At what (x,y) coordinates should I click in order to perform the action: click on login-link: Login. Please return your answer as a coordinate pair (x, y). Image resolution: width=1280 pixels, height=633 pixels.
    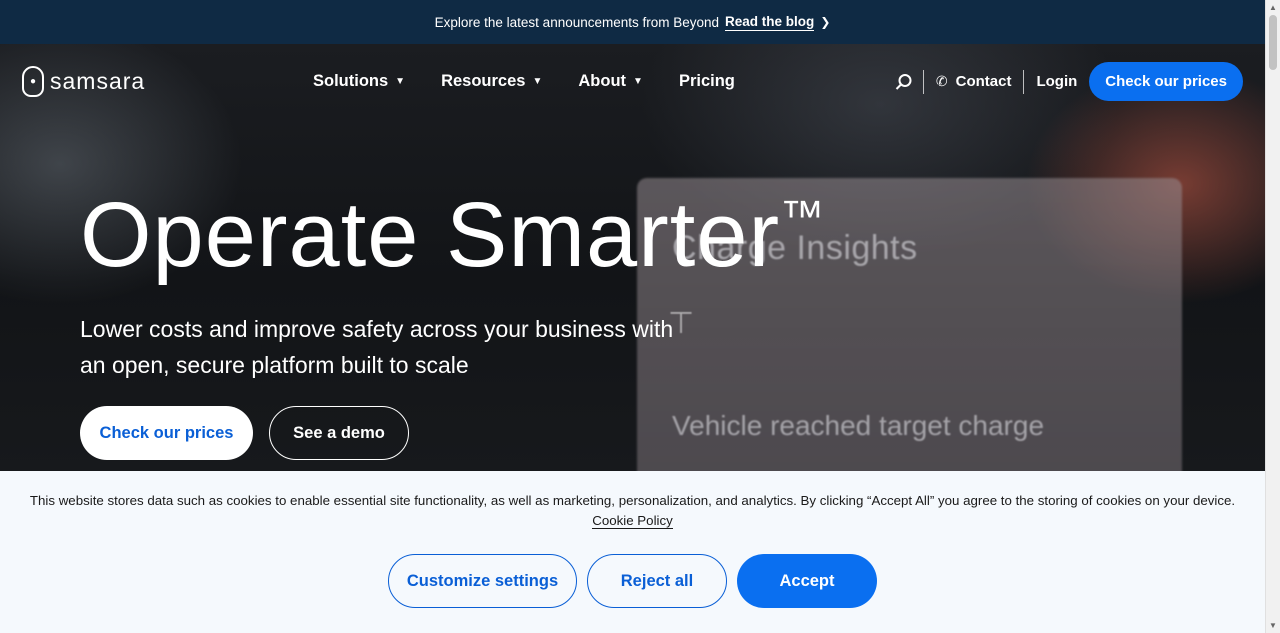
    Looking at the image, I should click on (1056, 81).